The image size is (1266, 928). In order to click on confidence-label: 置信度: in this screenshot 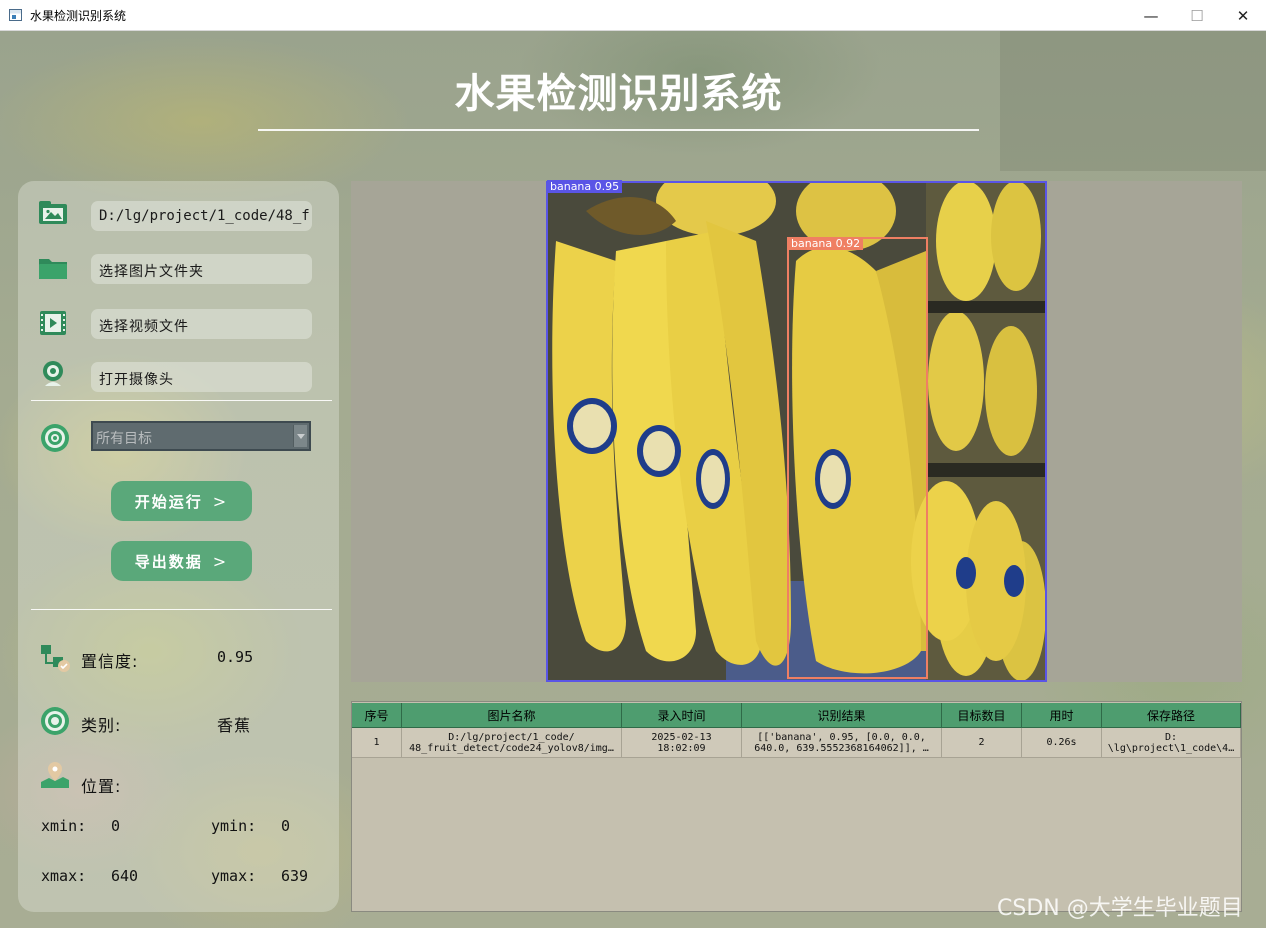, I will do `click(110, 661)`.